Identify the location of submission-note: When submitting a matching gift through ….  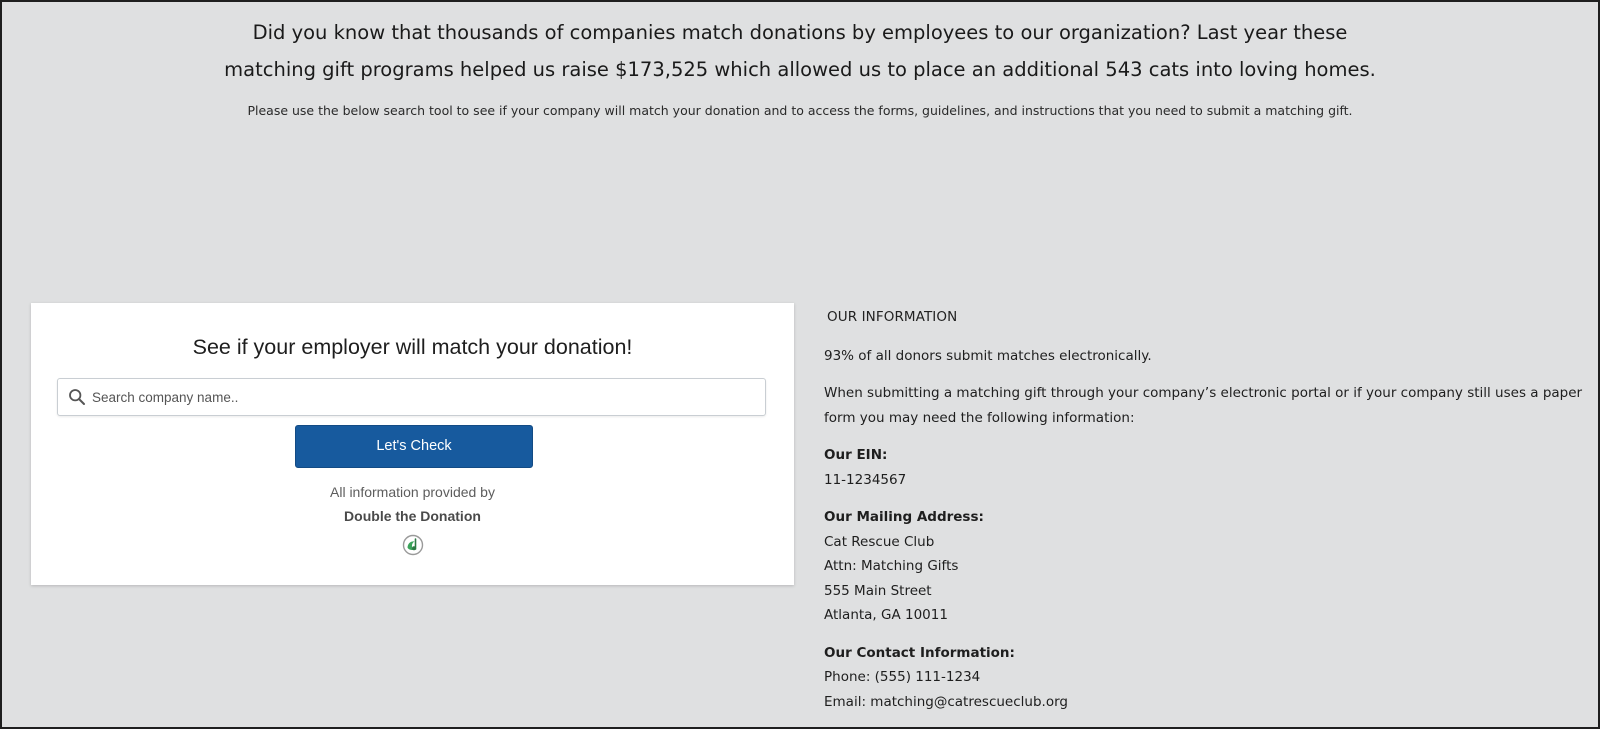
(1203, 405).